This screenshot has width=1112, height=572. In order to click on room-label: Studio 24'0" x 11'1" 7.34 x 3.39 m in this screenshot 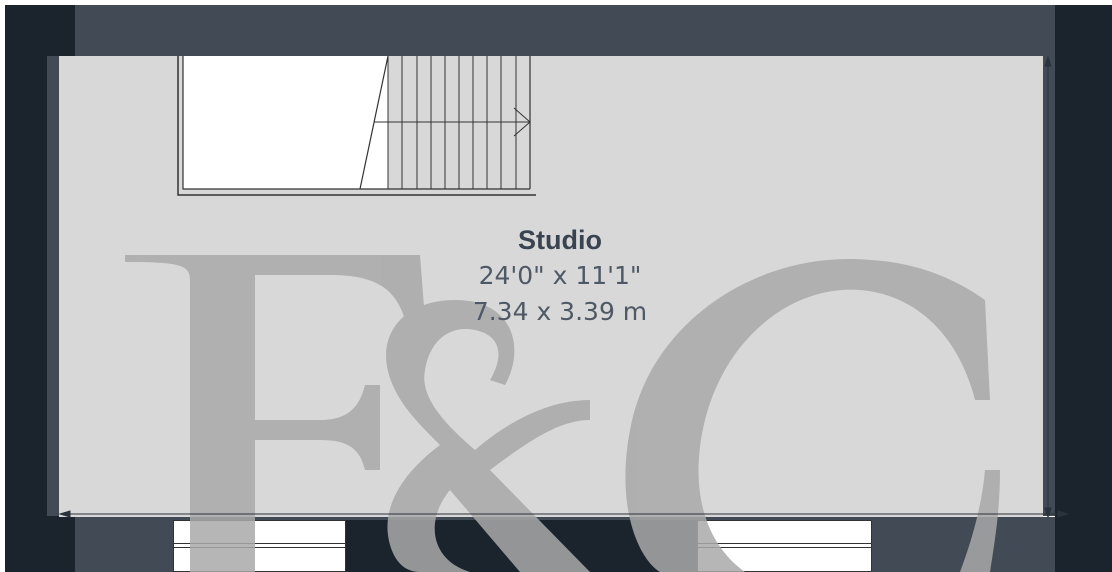, I will do `click(560, 276)`.